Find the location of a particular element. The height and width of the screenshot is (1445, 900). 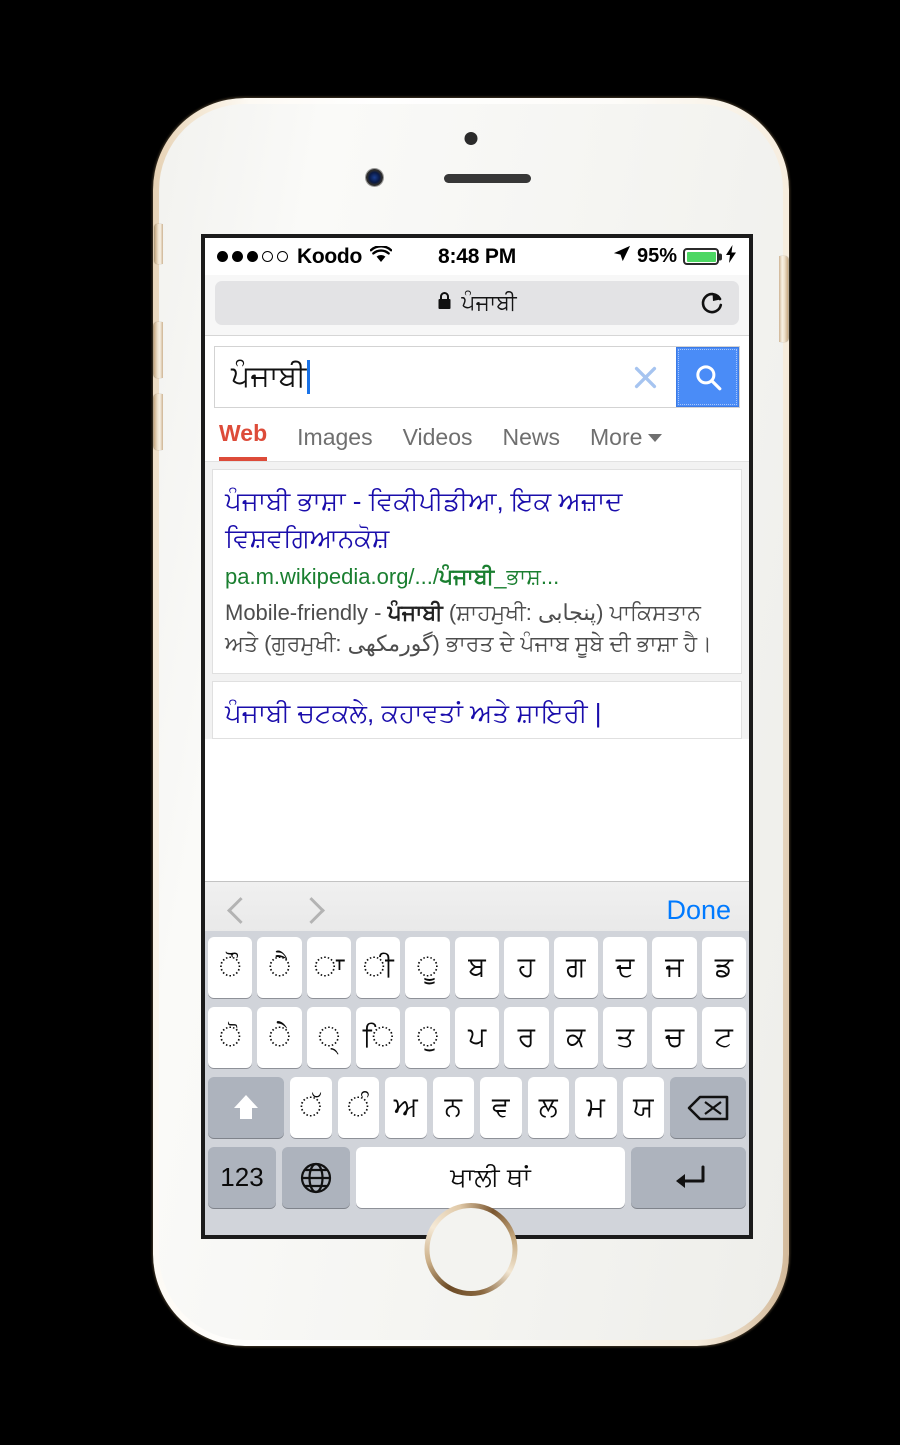

home-button is located at coordinates (471, 1249).